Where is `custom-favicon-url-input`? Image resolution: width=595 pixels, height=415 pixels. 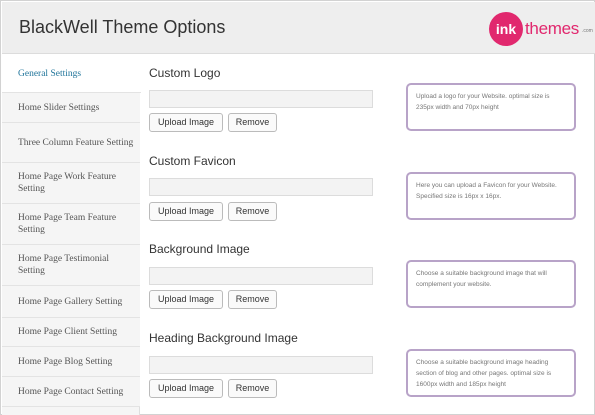 custom-favicon-url-input is located at coordinates (261, 187).